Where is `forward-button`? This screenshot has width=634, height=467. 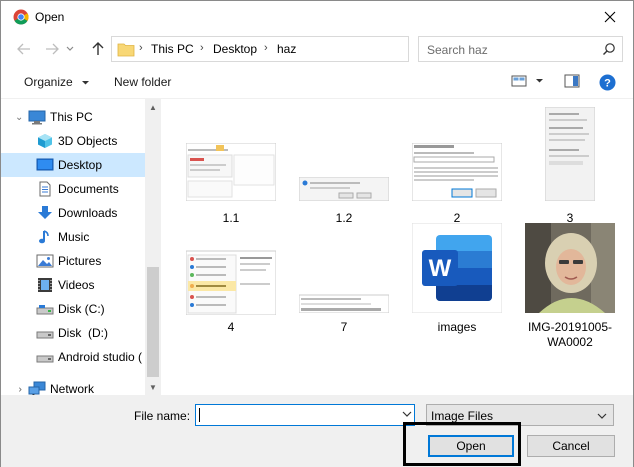 forward-button is located at coordinates (52, 49).